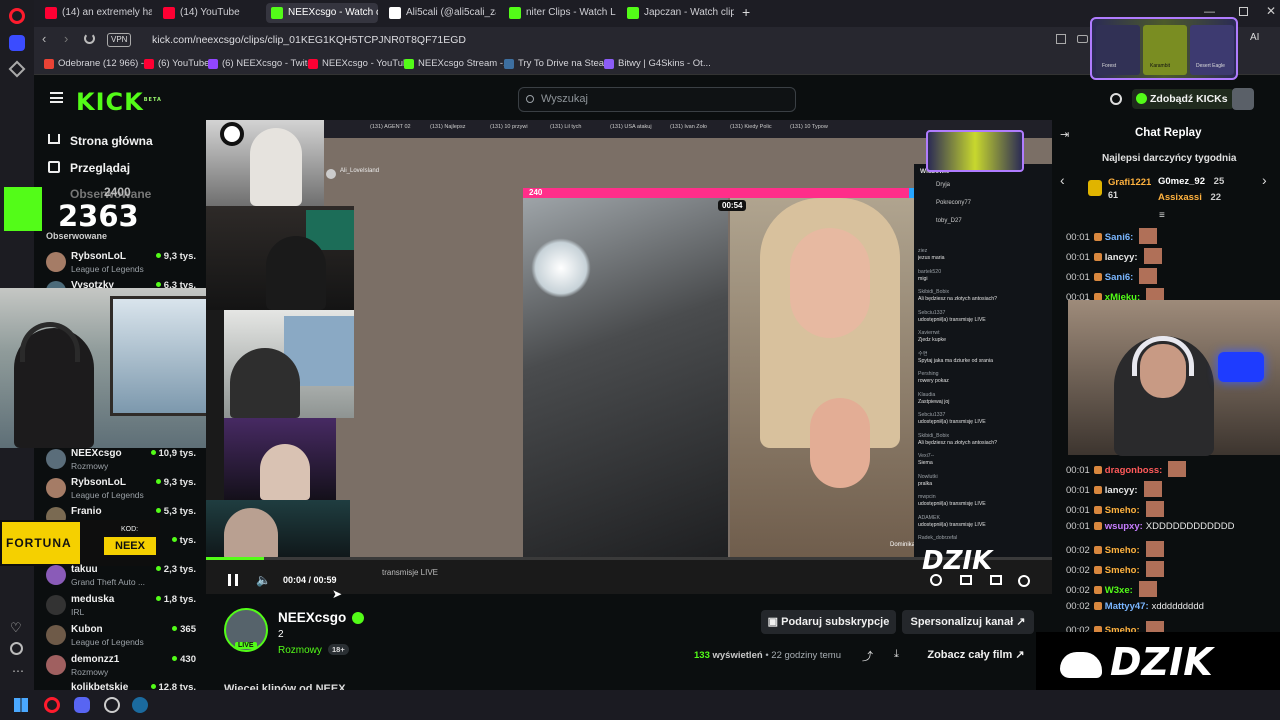  Describe the element at coordinates (176, 64) in the screenshot. I see `bookmark-youtube: (6) YouTube` at that location.